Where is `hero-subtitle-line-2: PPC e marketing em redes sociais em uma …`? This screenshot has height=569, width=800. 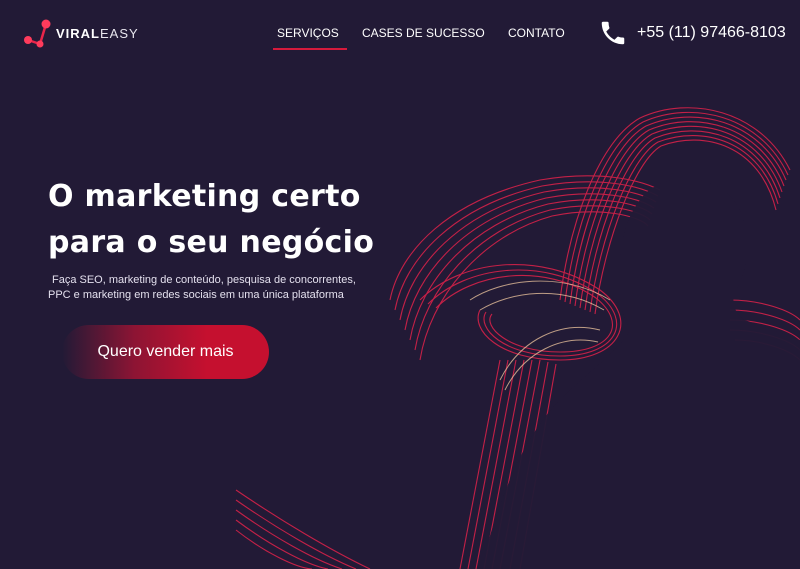 hero-subtitle-line-2: PPC e marketing em redes sociais em uma … is located at coordinates (196, 295).